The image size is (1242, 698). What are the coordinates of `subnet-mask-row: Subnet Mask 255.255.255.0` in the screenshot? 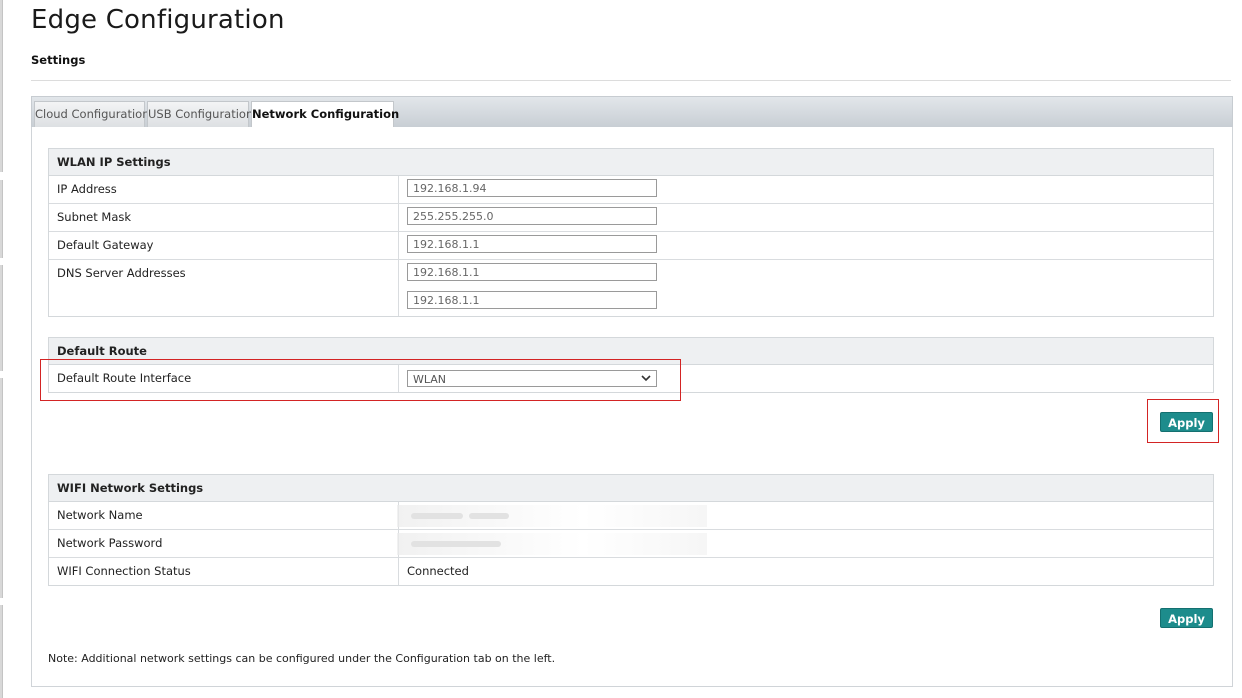 It's located at (631, 218).